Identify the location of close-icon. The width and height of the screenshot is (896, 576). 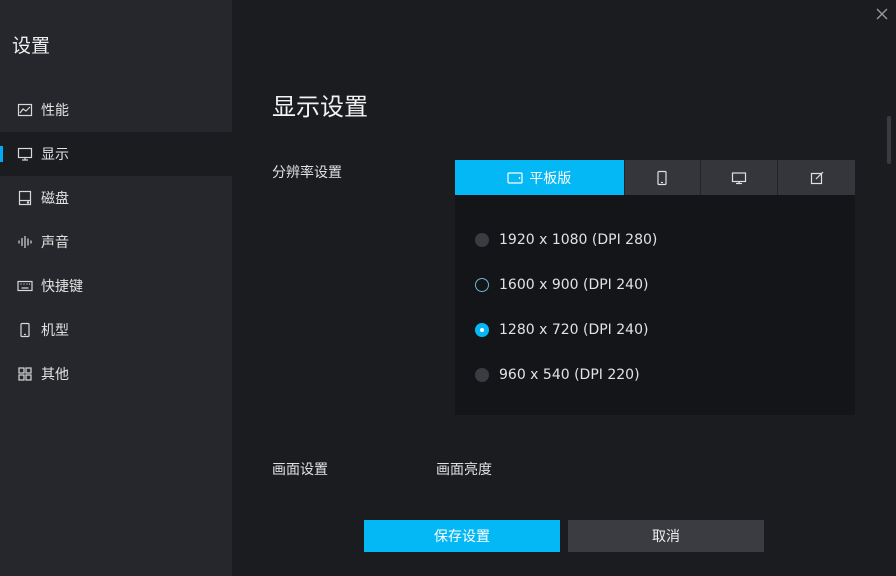
(882, 14).